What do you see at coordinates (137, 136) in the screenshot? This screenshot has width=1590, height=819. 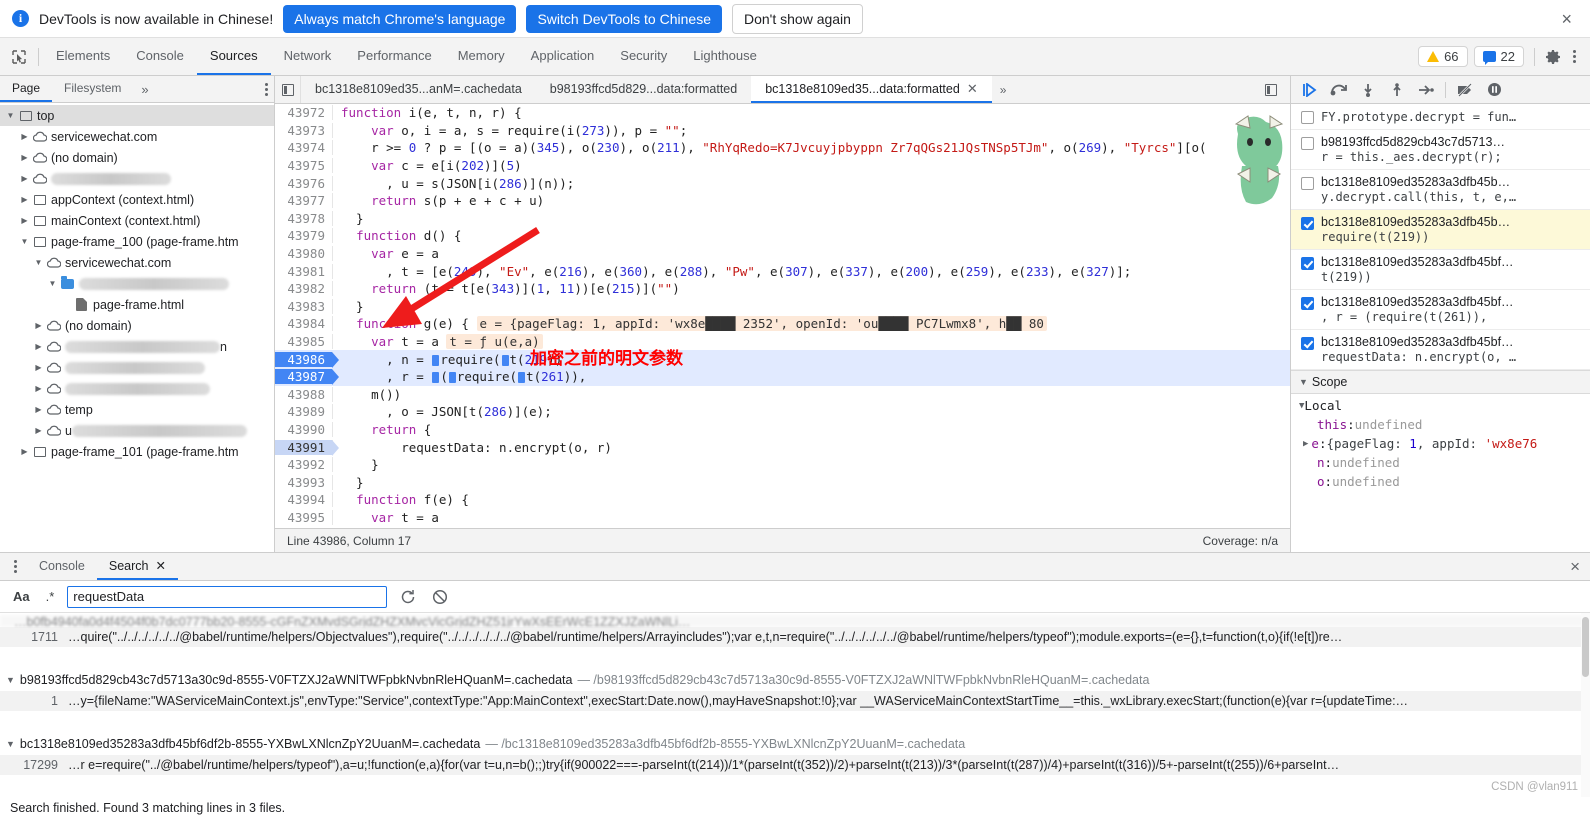 I see `tree-item: ▶ servicewechat.com` at bounding box center [137, 136].